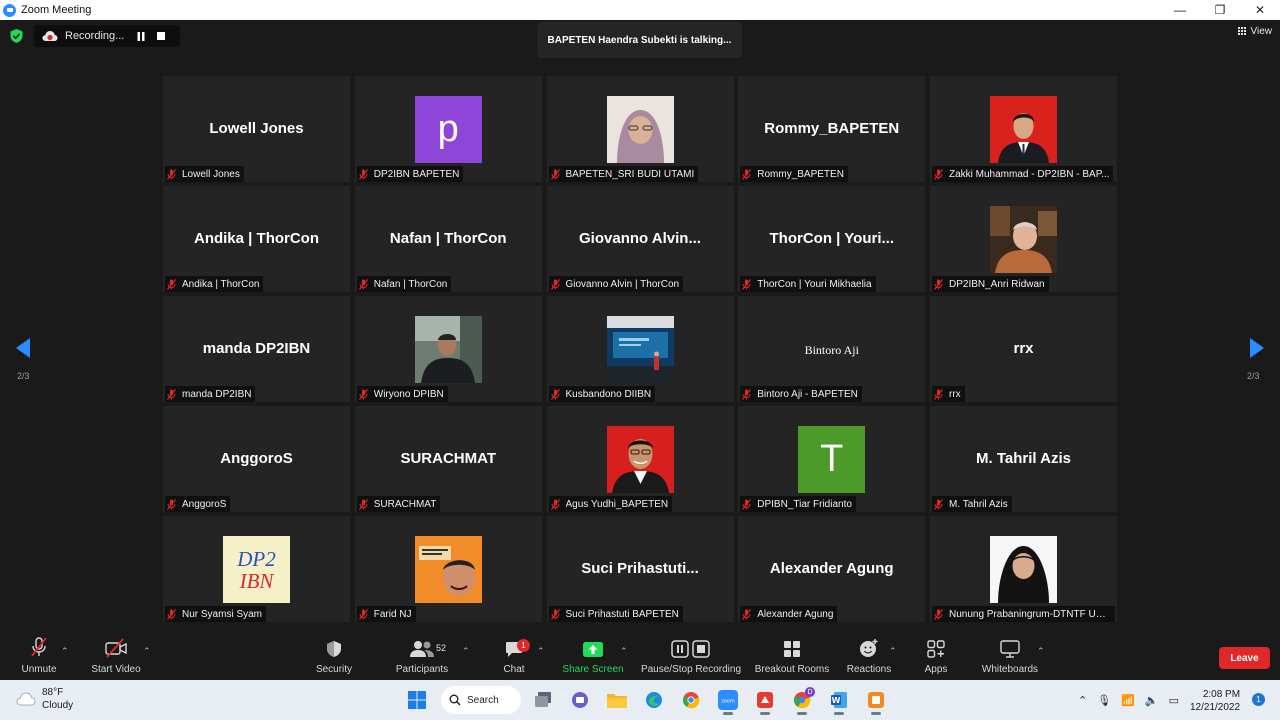 This screenshot has height=720, width=1280. What do you see at coordinates (691, 669) in the screenshot?
I see `pause-stop-recording-label: Pause/Stop Recording` at bounding box center [691, 669].